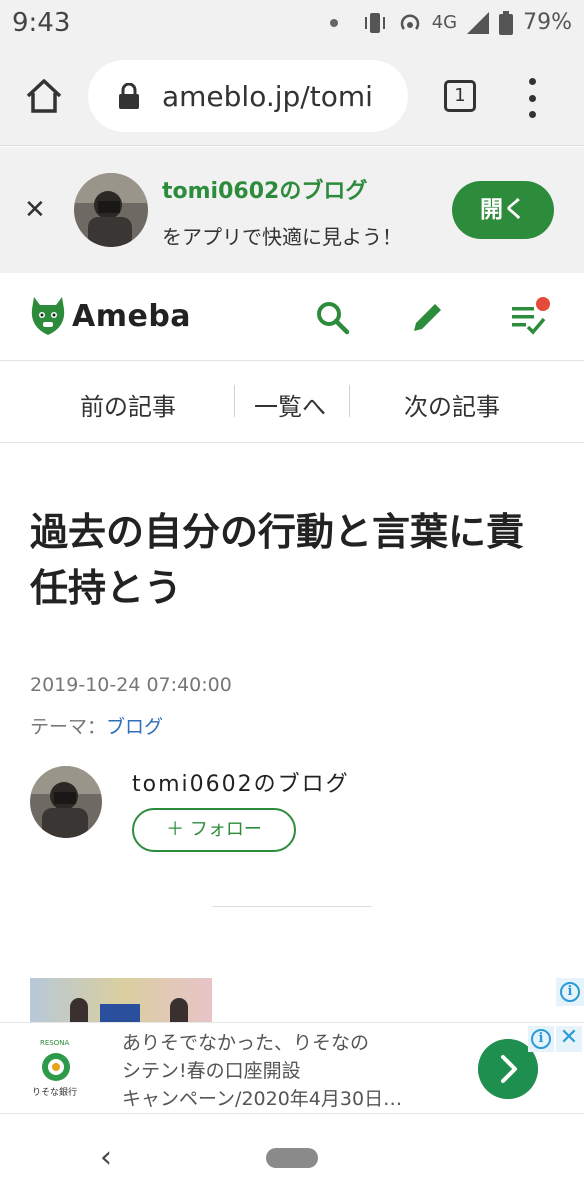 This screenshot has height=1200, width=584. Describe the element at coordinates (134, 727) in the screenshot. I see `theme-link: ブログ` at that location.